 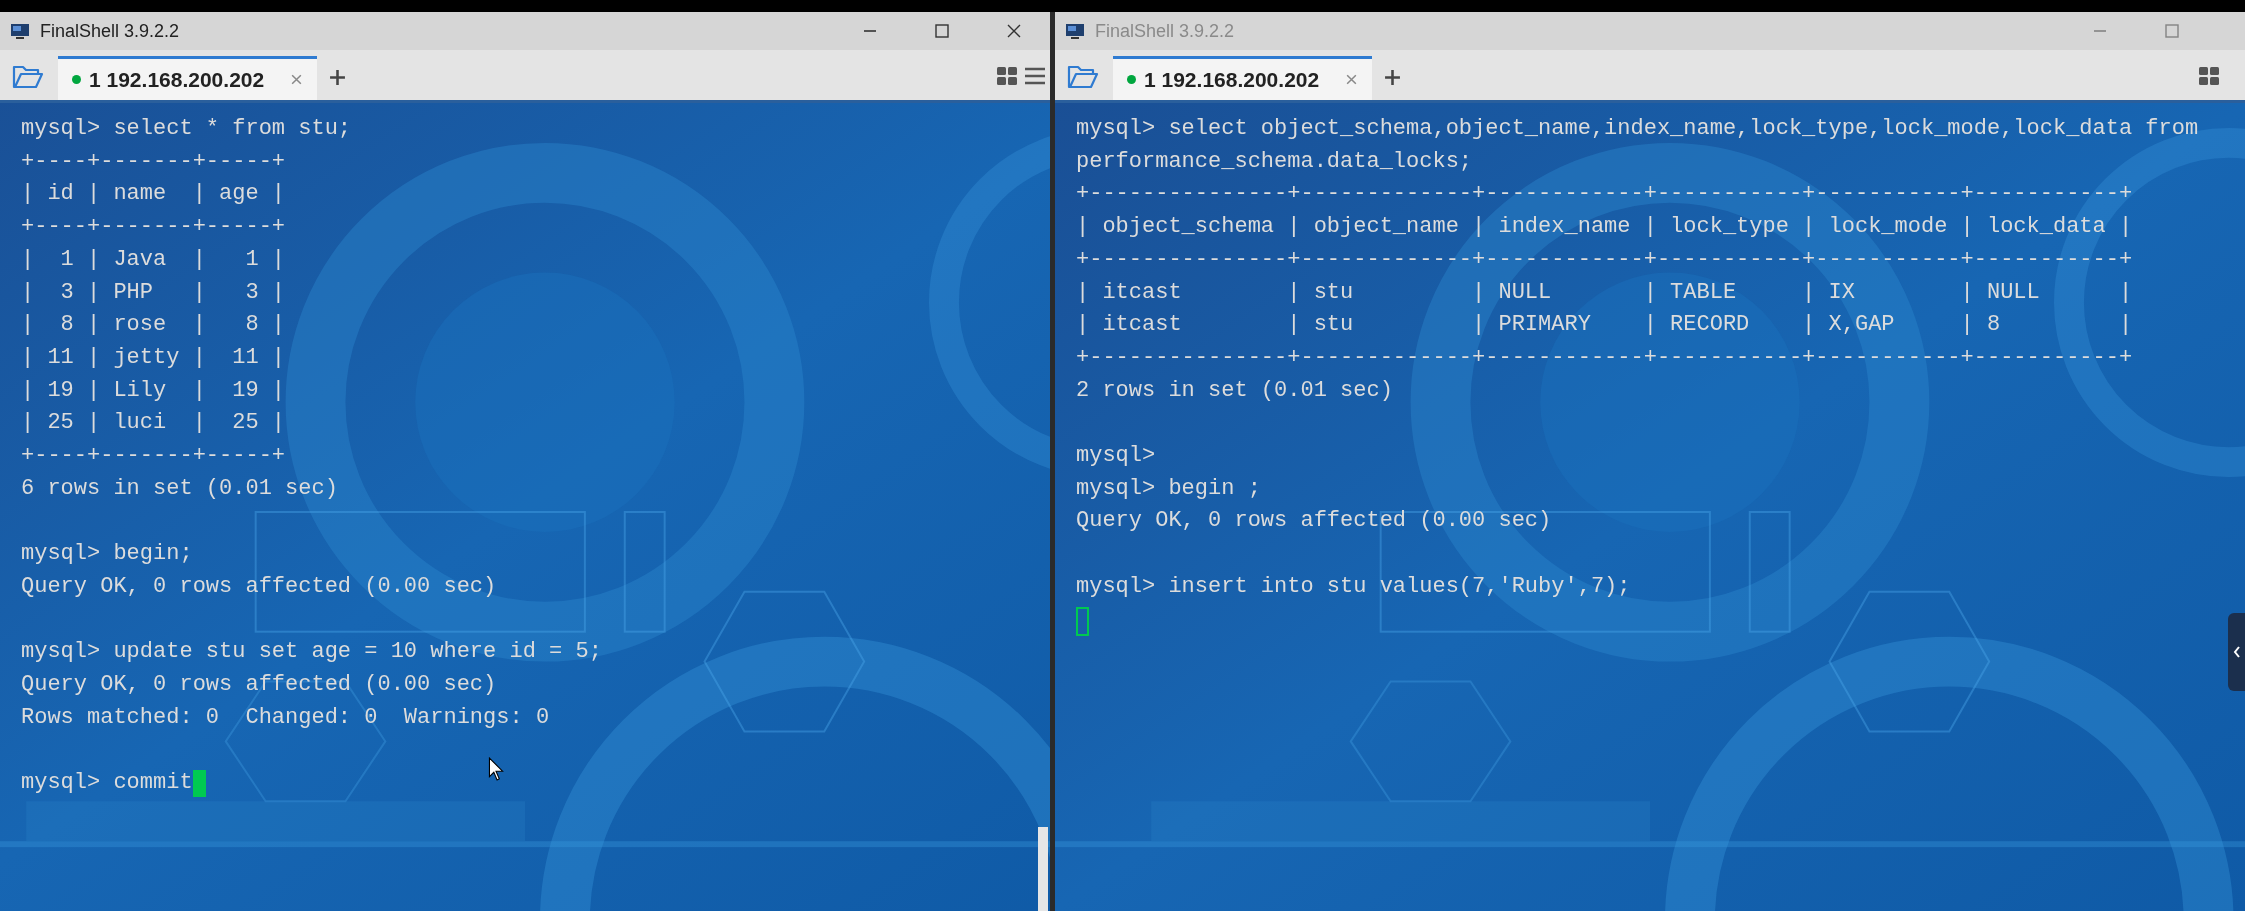 I want to click on terminal-line: mysql> begin ;, so click(x=1169, y=488).